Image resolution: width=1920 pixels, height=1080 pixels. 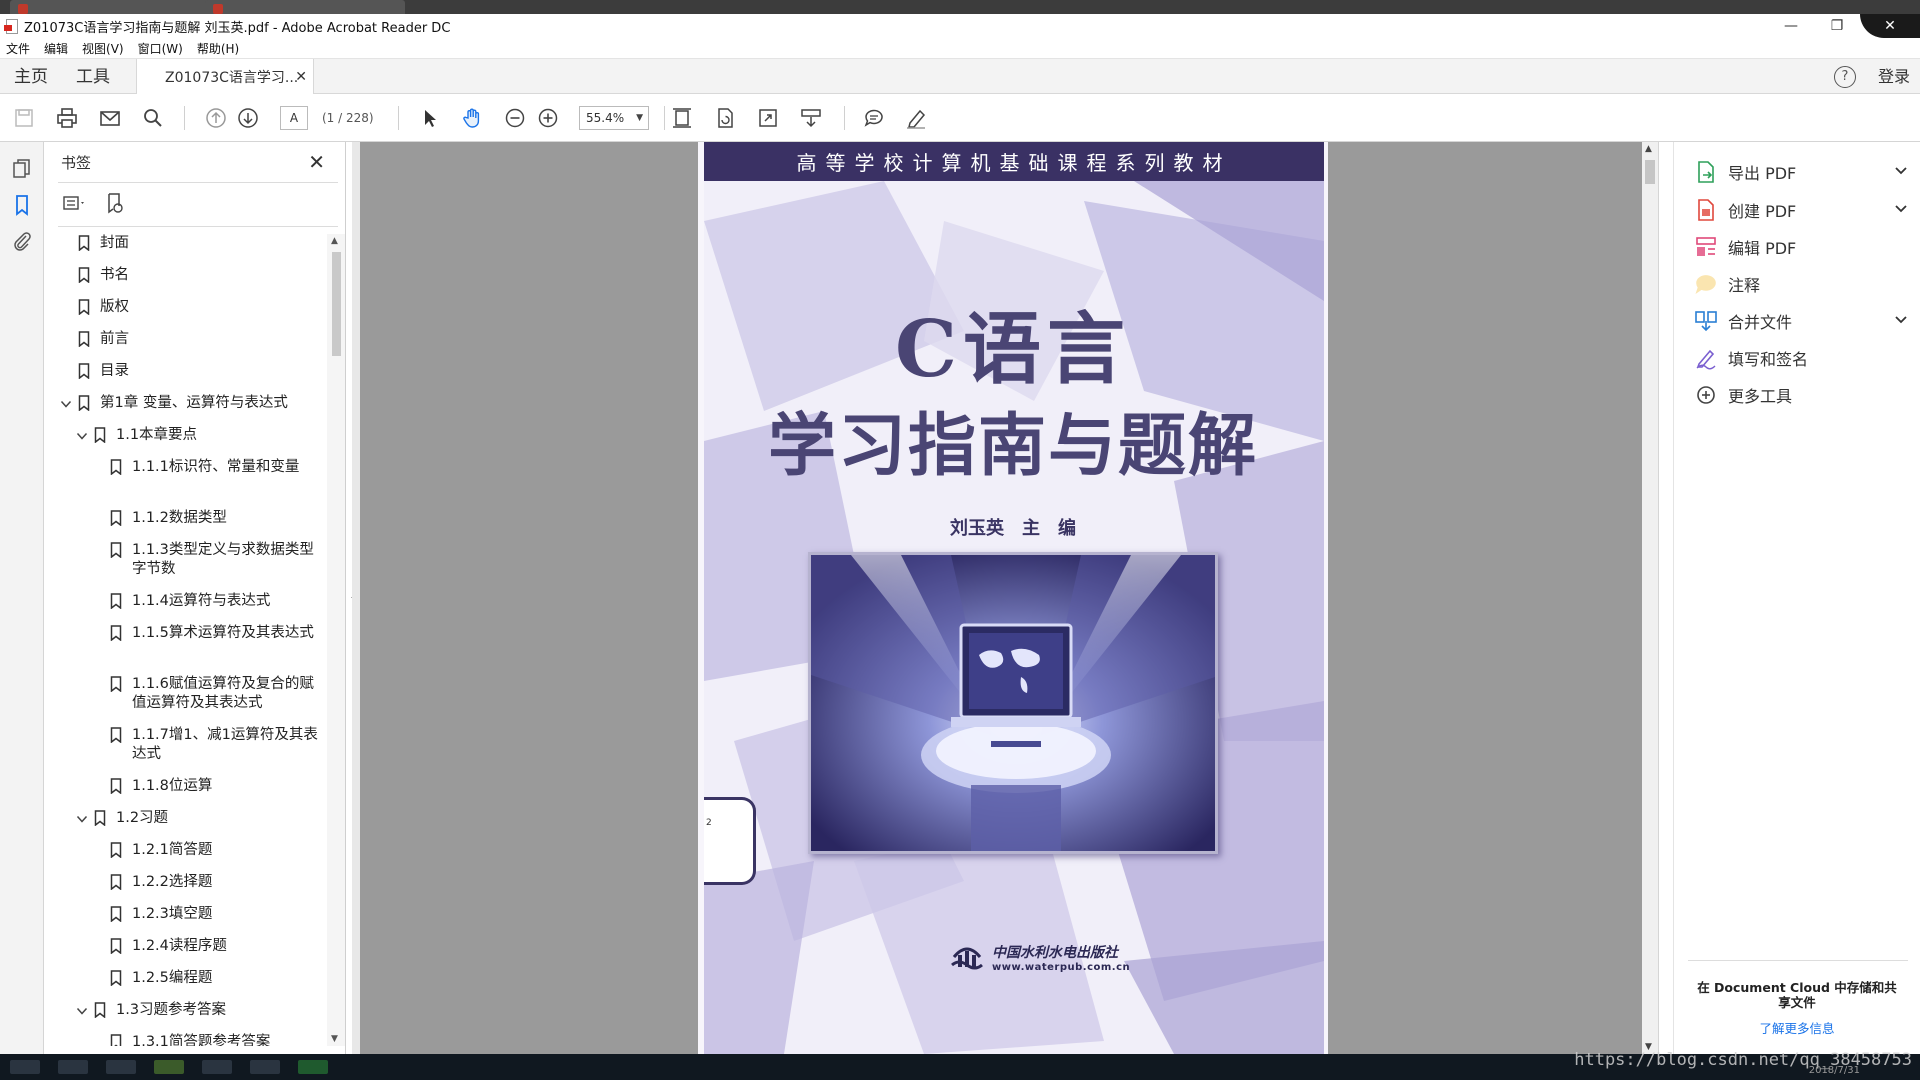 I want to click on menu-file: 文件, so click(x=18, y=48).